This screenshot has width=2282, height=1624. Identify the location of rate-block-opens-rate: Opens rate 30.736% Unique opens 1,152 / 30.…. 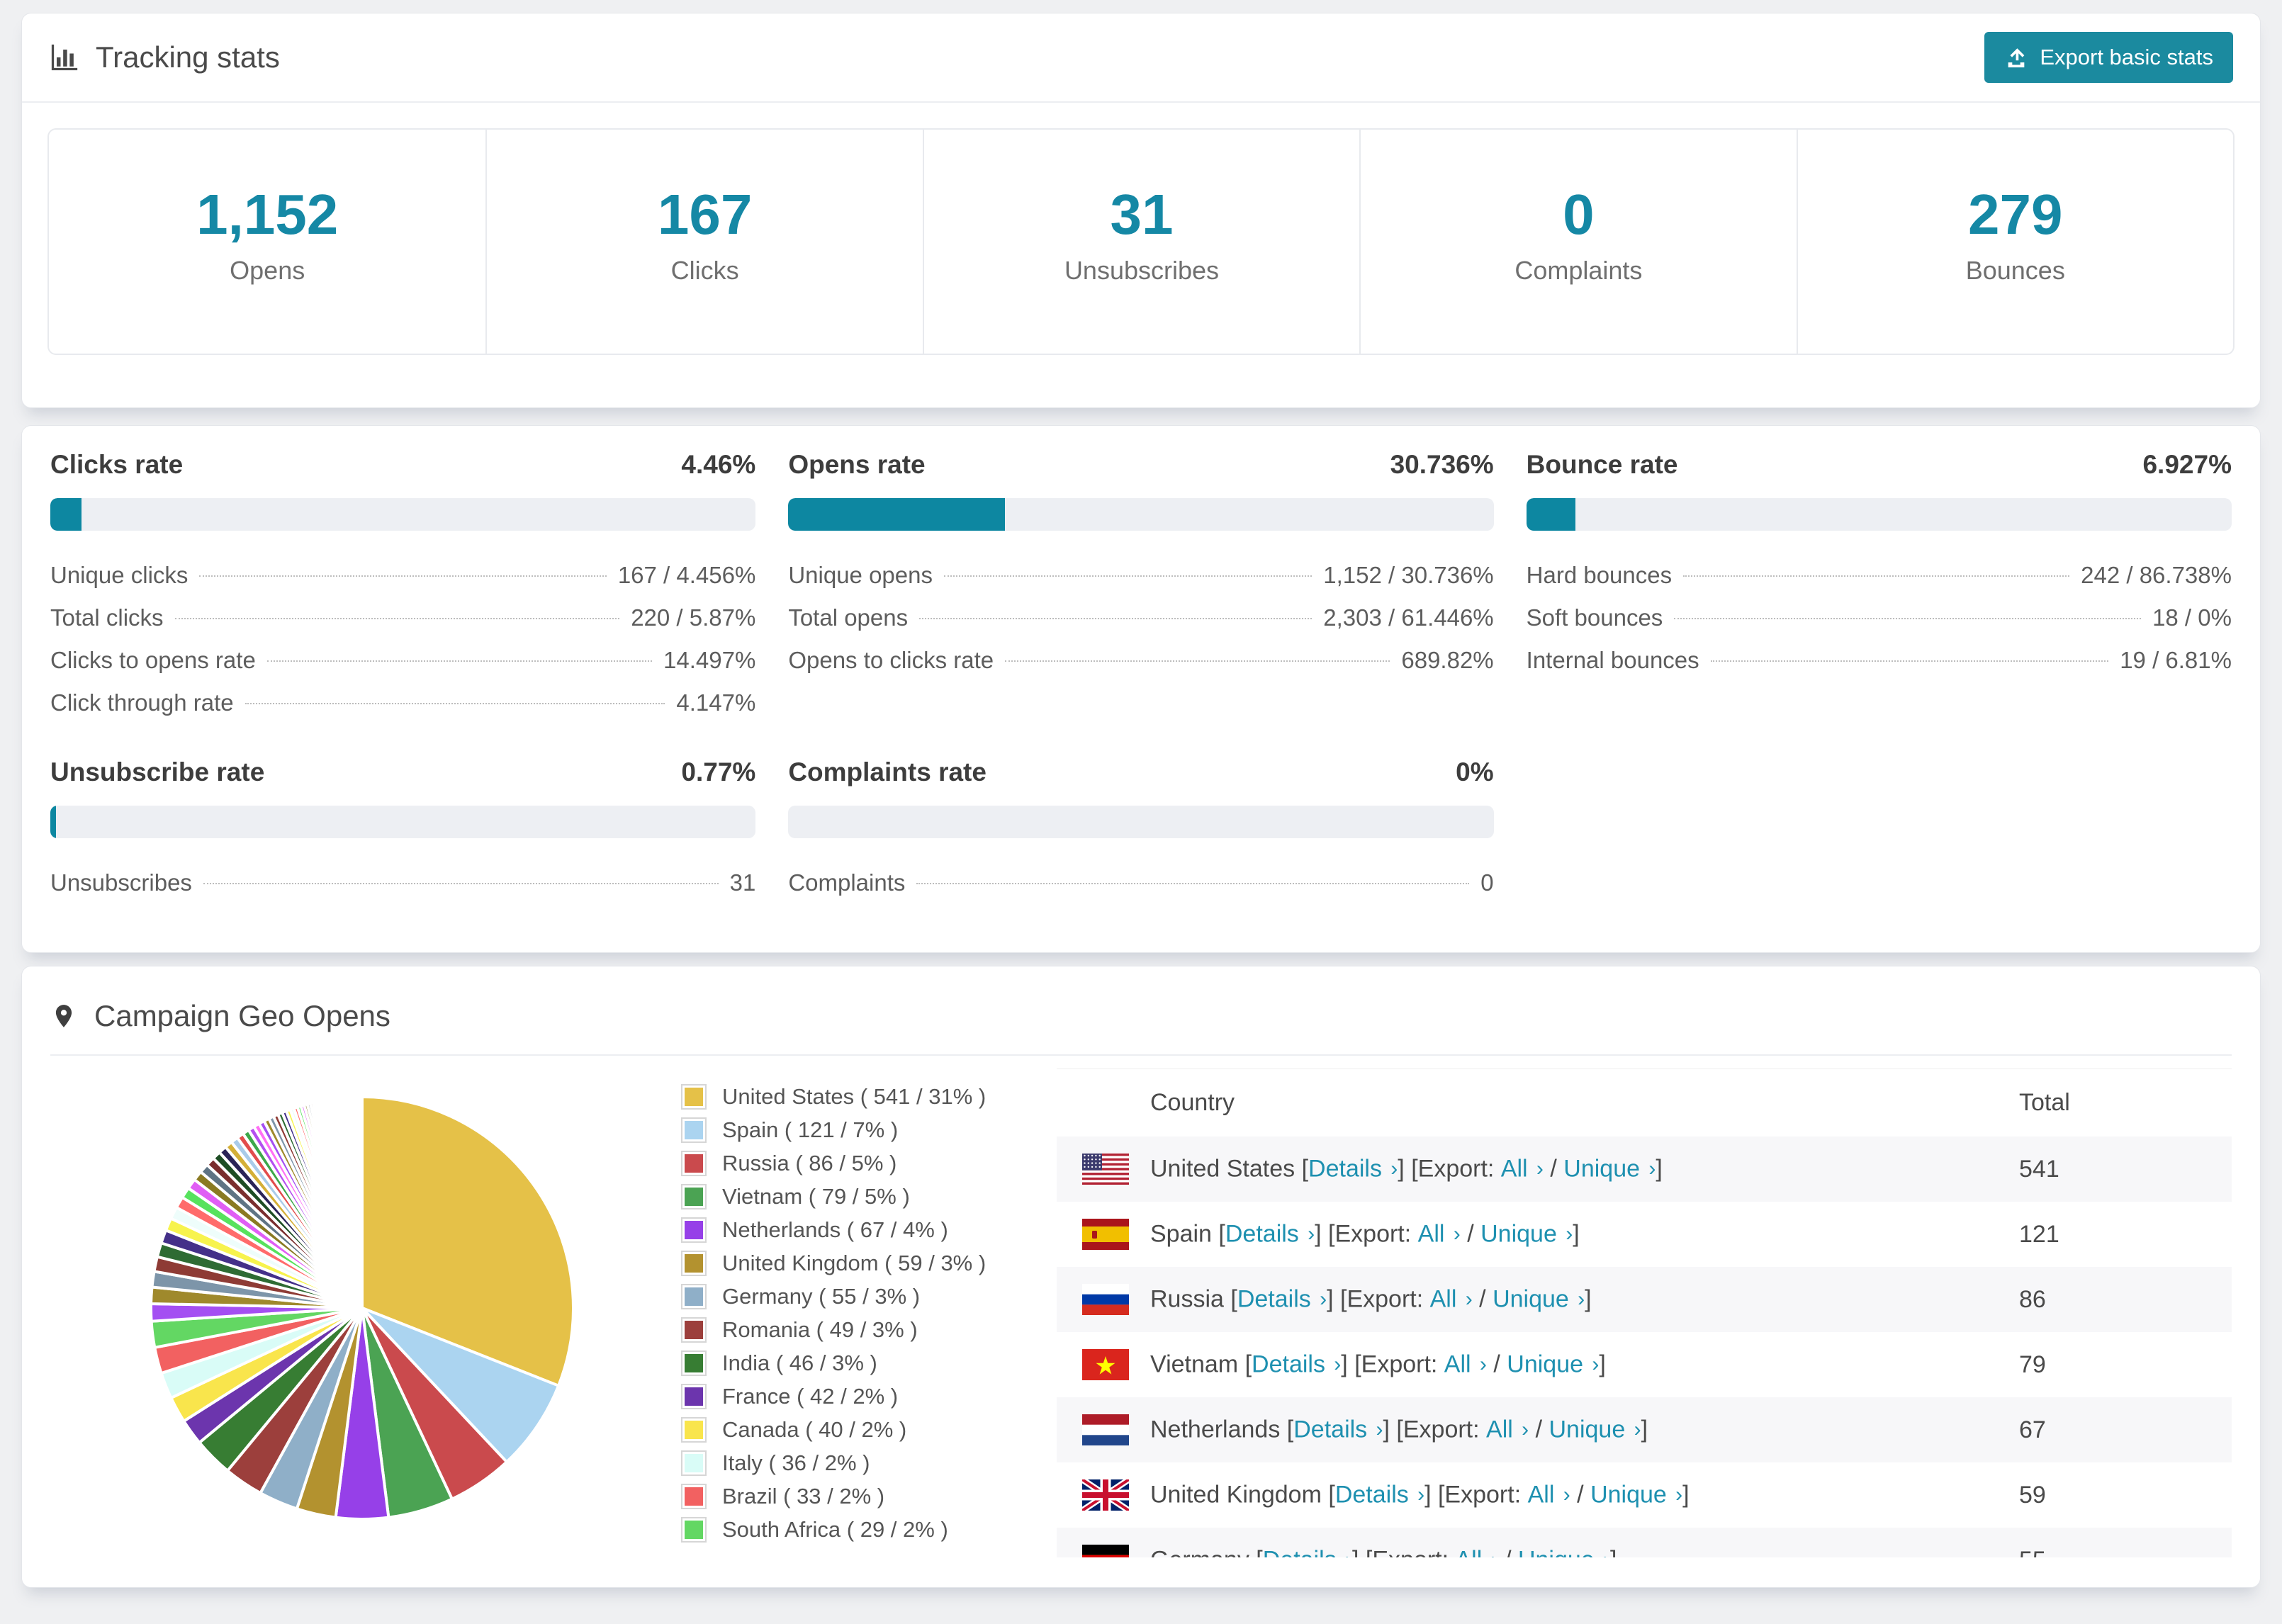
(1141, 583).